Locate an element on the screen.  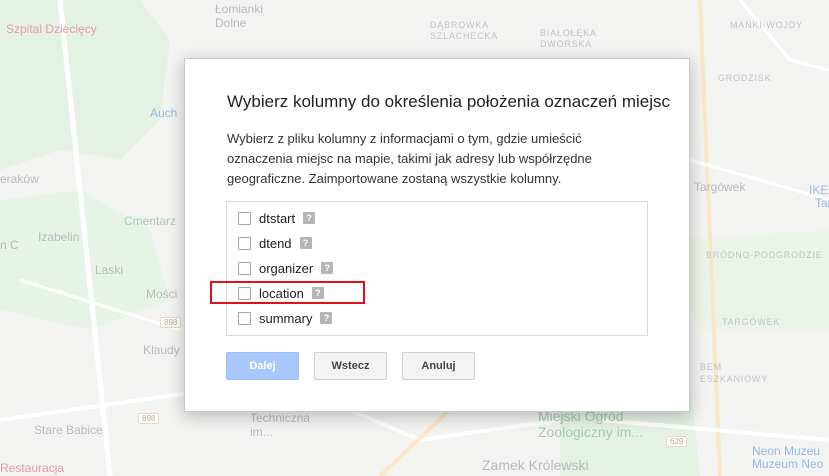
column-row-organizer: organizer ? is located at coordinates (286, 268).